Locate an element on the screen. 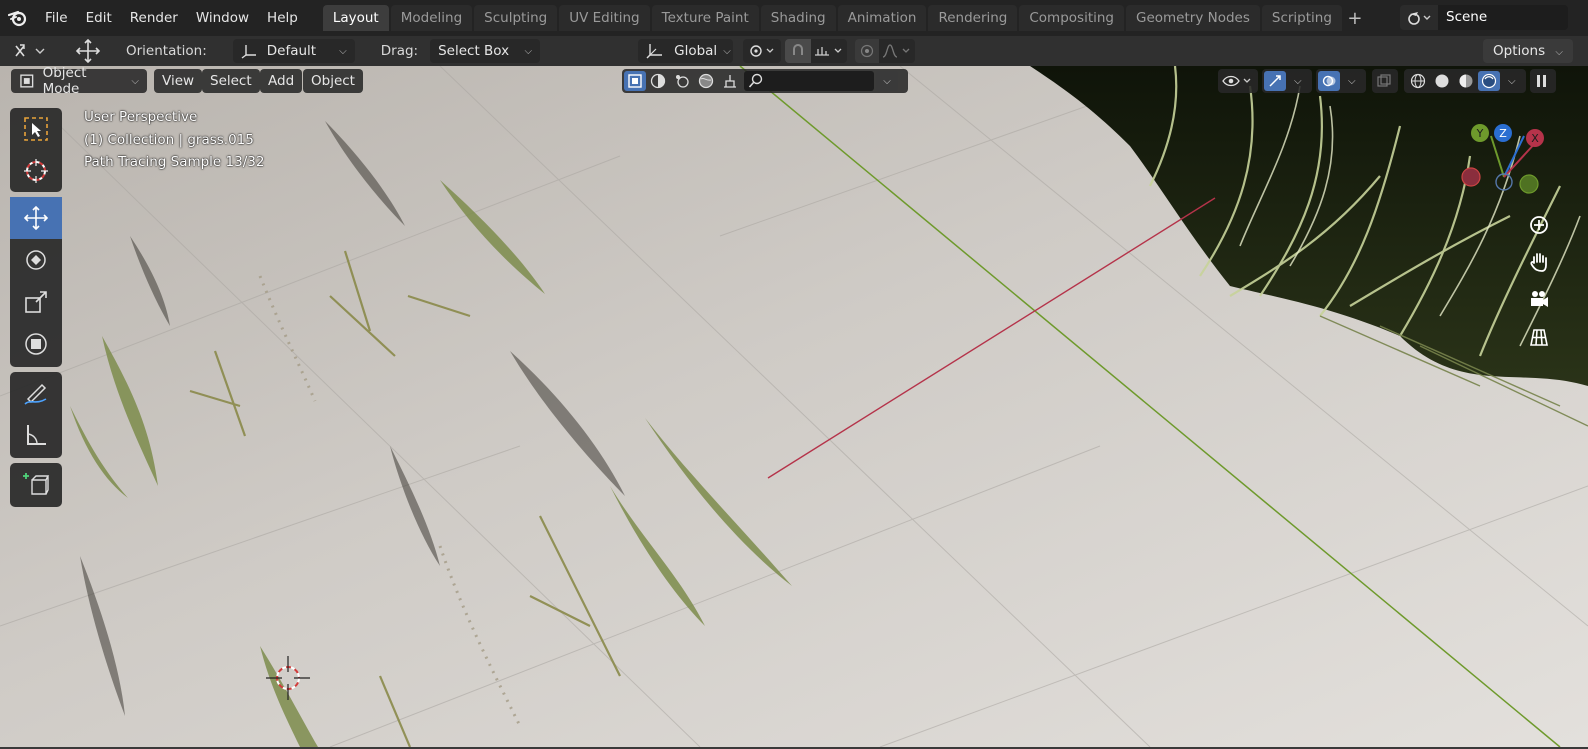 The image size is (1588, 749). transform-orientation-dropdown: Global ⌵ is located at coordinates (686, 51).